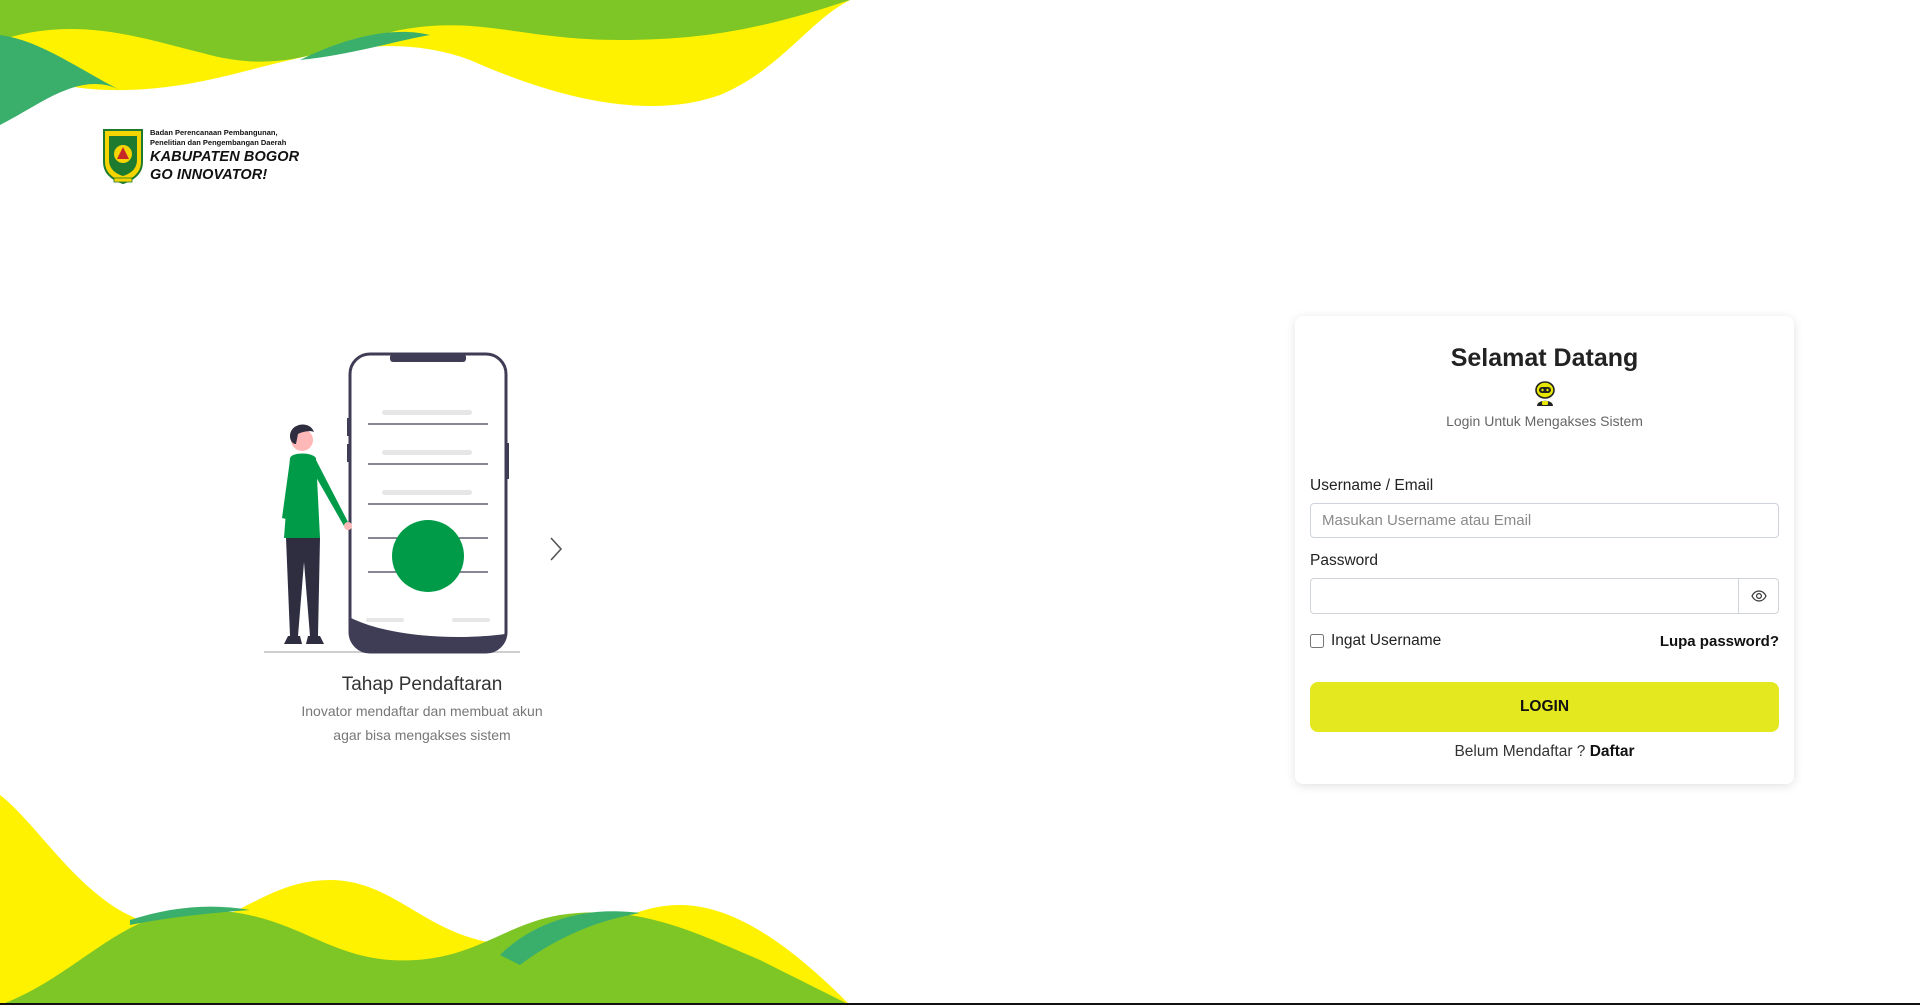 Image resolution: width=1920 pixels, height=1005 pixels. What do you see at coordinates (1544, 358) in the screenshot?
I see `login-title: Selamat Datang` at bounding box center [1544, 358].